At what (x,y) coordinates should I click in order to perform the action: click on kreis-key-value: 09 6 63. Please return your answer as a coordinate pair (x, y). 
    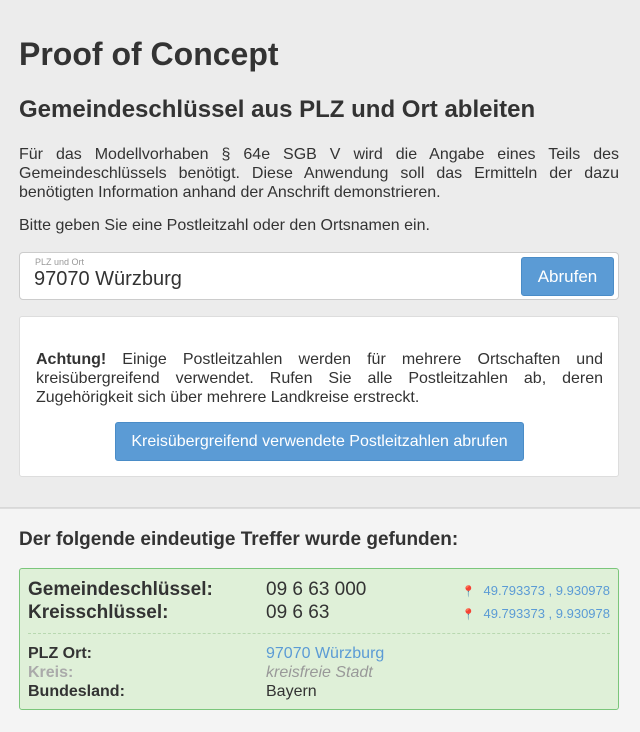
    Looking at the image, I should click on (298, 612).